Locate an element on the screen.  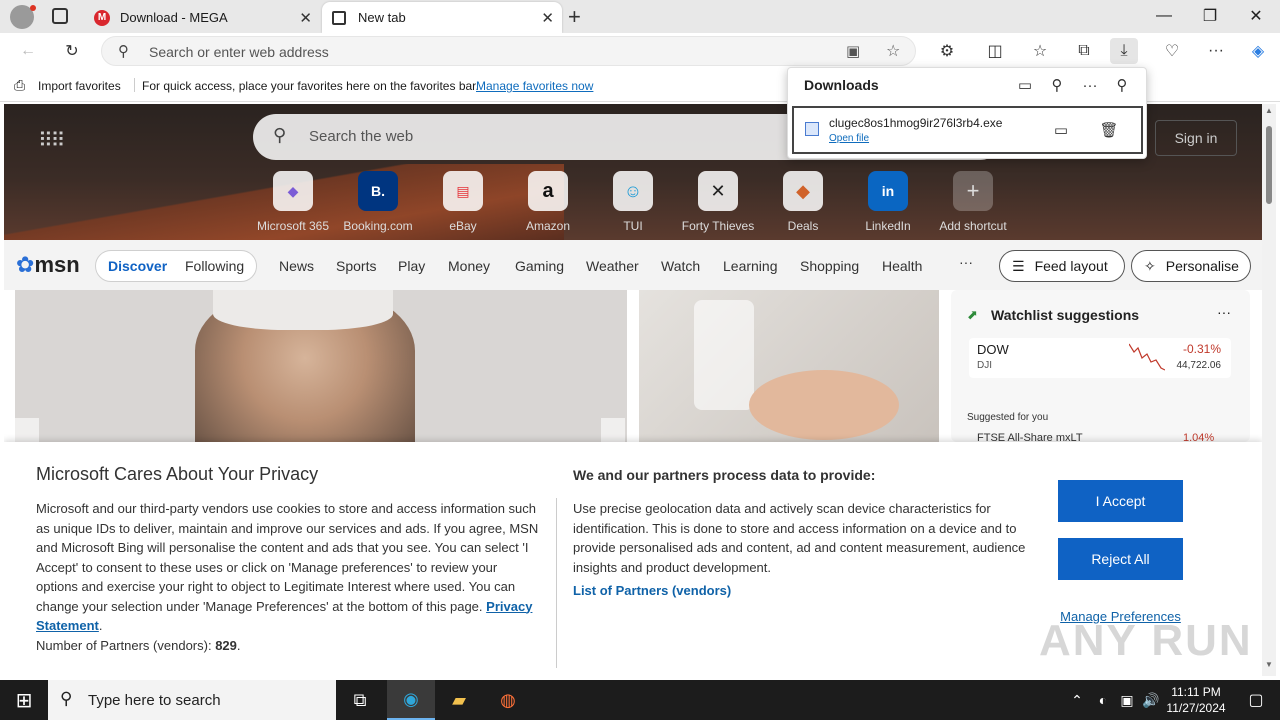
new-tab-button: + is located at coordinates (574, 17).